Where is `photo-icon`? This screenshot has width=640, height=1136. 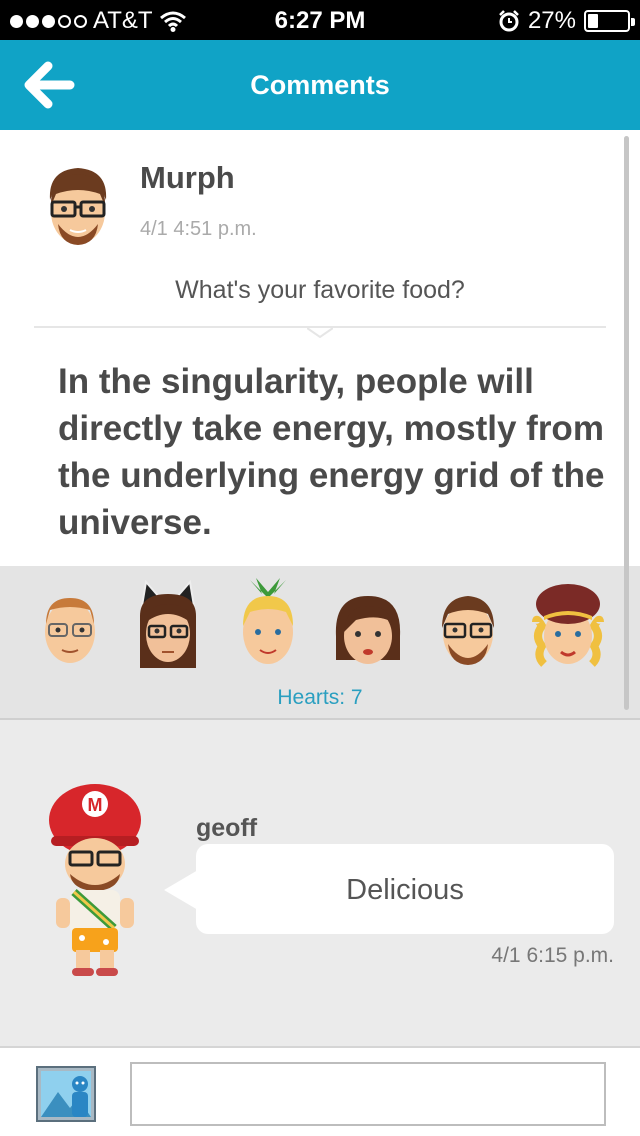 photo-icon is located at coordinates (66, 1094).